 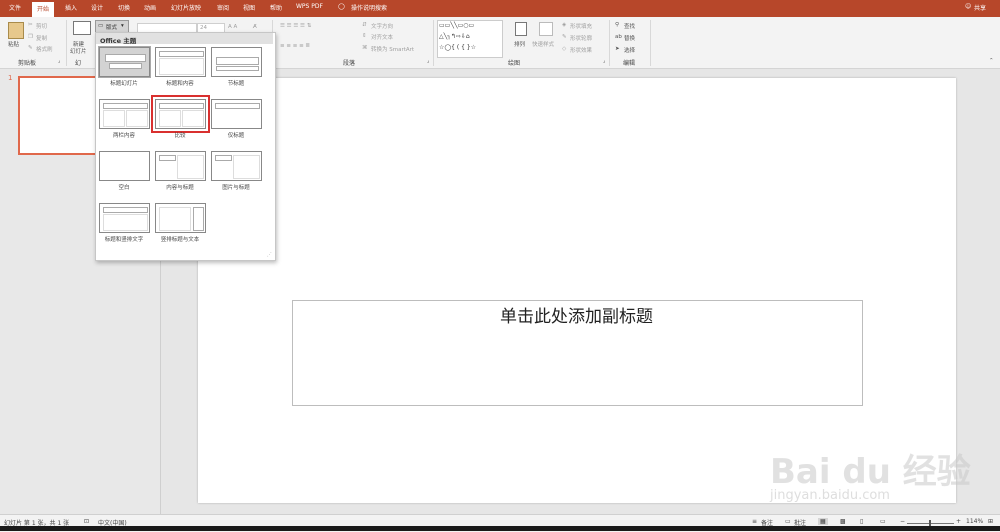 I want to click on bullets-icon: ☰ ☰ ☰ ☰ ⇅, so click(x=295, y=26).